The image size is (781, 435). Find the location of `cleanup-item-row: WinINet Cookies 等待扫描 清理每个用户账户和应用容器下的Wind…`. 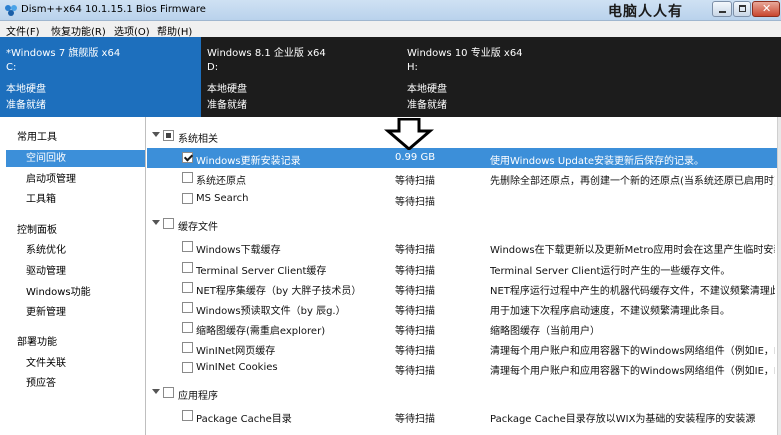

cleanup-item-row: WinINet Cookies 等待扫描 清理每个用户账户和应用容器下的Wind… is located at coordinates (462, 368).